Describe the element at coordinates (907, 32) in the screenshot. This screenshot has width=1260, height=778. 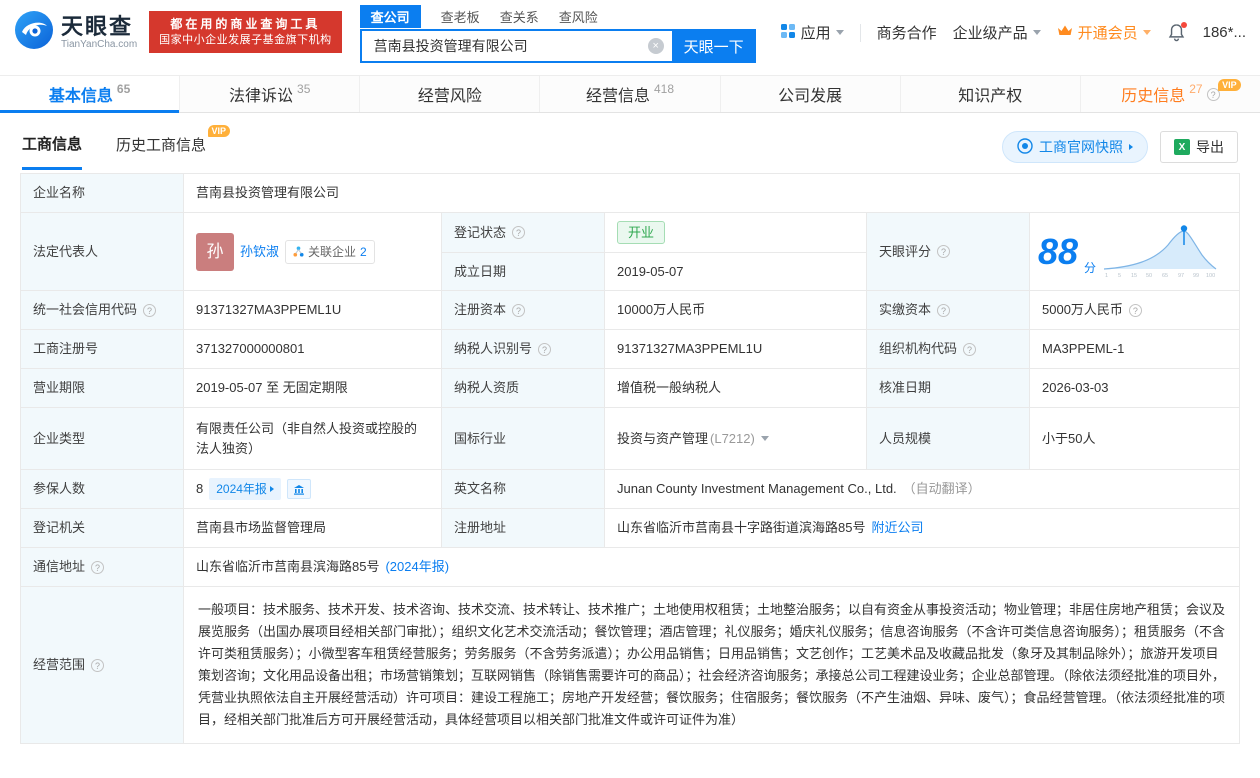
I see `business-cooperation: 商务合作` at that location.